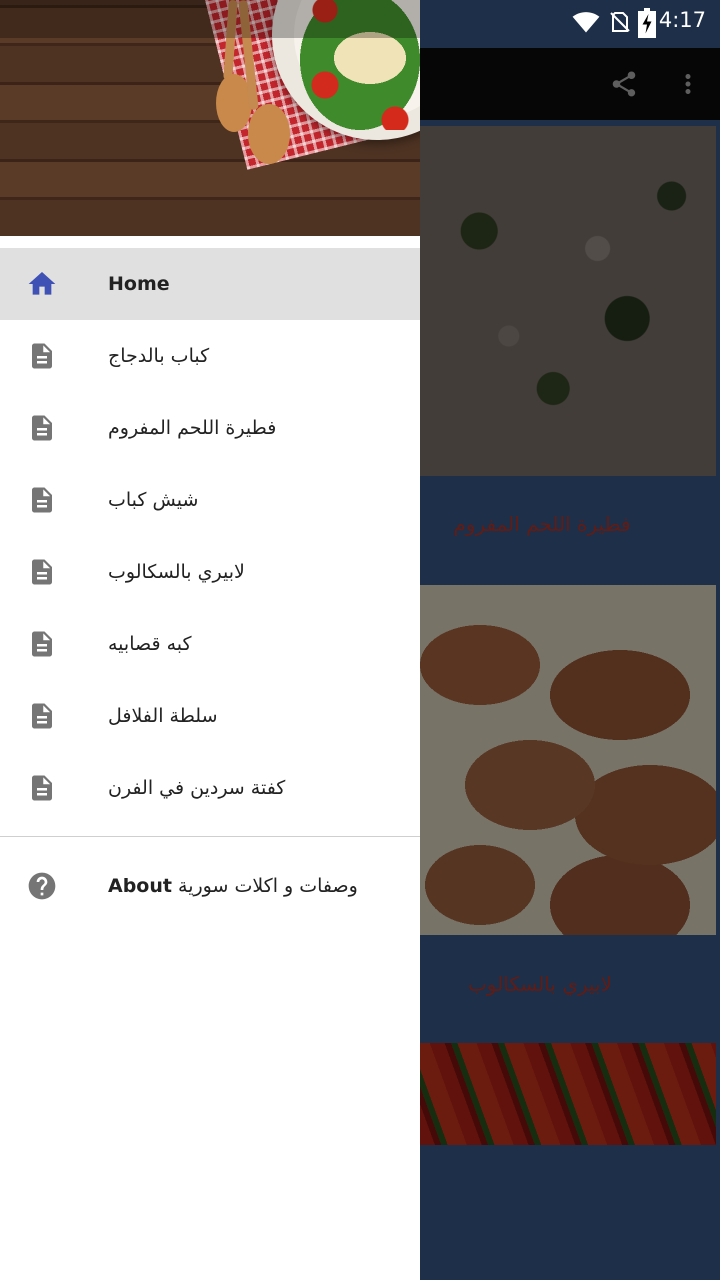 This screenshot has height=1280, width=720. I want to click on drawer-item-recipe: لابيري بالسكالوب, so click(210, 572).